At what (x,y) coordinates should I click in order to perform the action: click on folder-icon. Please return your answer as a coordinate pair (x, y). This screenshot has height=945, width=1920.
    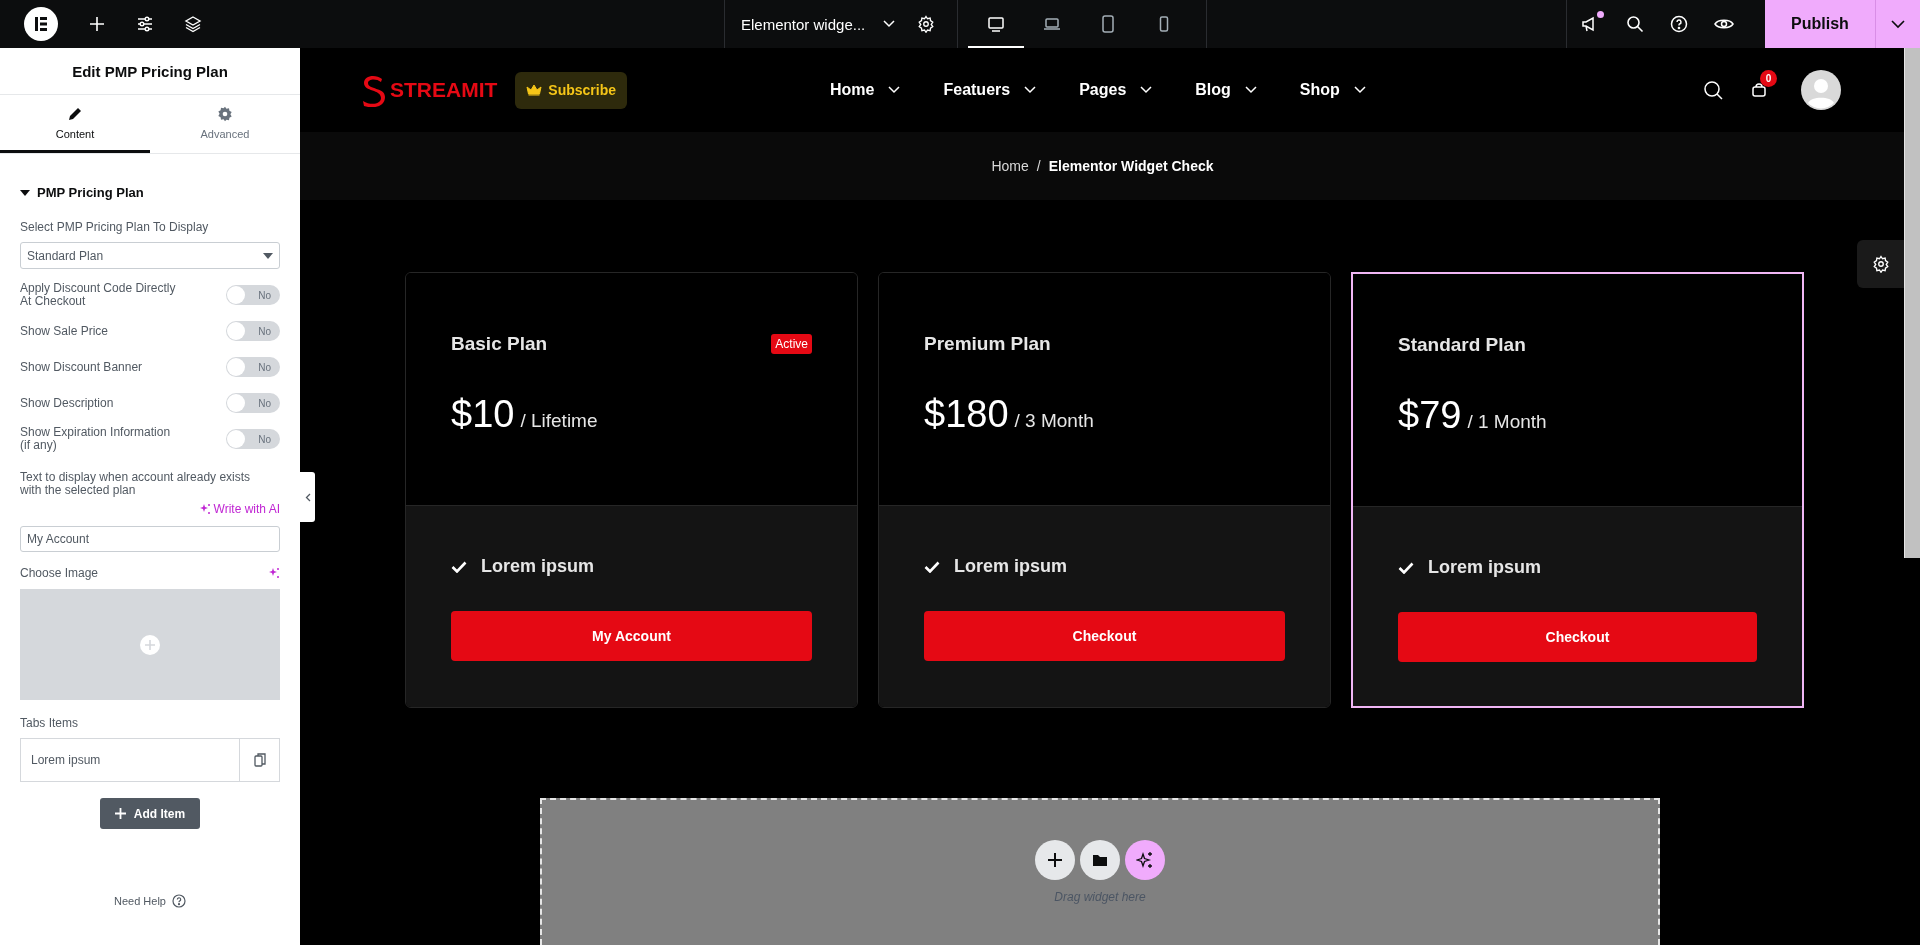
    Looking at the image, I should click on (1100, 860).